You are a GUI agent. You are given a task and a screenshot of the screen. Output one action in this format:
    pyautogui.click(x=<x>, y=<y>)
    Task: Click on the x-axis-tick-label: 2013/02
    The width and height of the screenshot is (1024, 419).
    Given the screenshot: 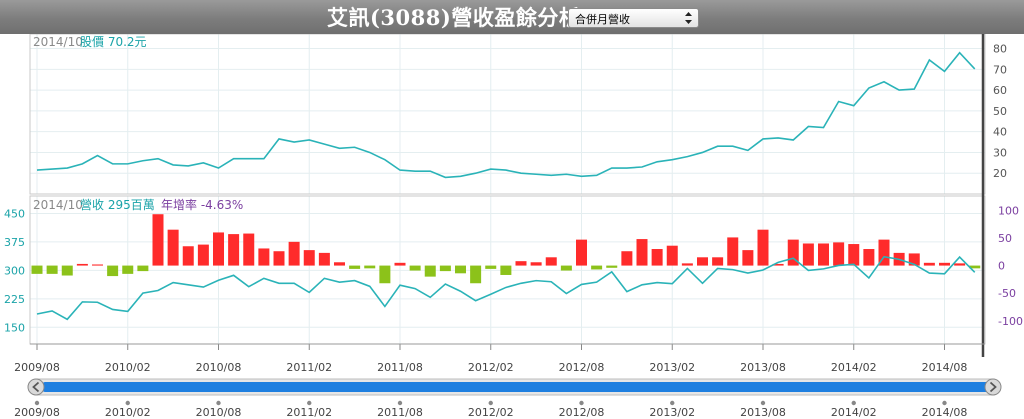 What is the action you would take?
    pyautogui.click(x=672, y=367)
    